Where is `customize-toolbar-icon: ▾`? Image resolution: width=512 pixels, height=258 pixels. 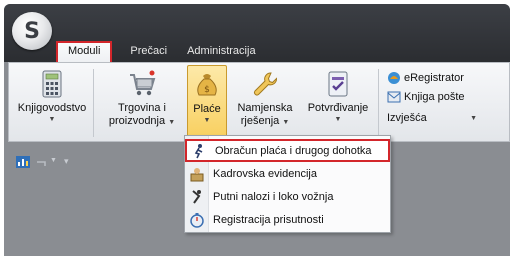 customize-toolbar-icon: ▾ is located at coordinates (66, 161).